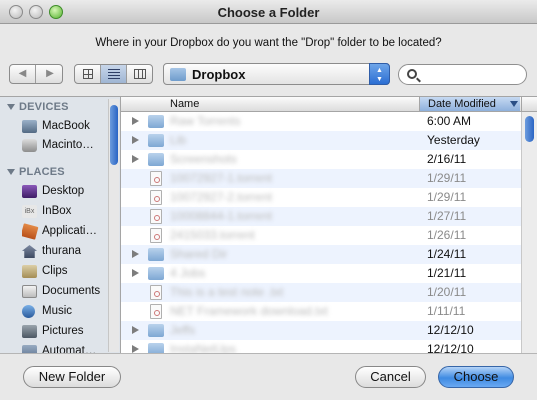 The height and width of the screenshot is (400, 537). I want to click on back-button: ◀, so click(23, 74).